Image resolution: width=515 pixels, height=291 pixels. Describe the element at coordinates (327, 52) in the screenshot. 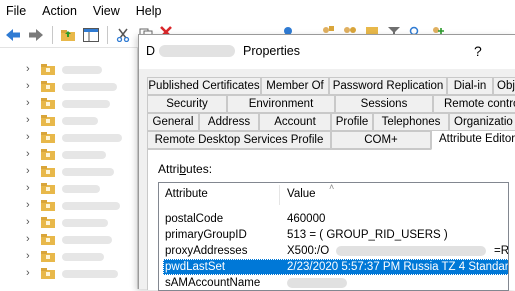

I see `dialog-titlebar: D Properties ?` at that location.